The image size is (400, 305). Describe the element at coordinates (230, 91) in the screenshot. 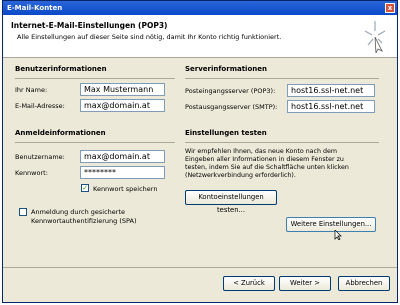

I see `incoming-server-label: Posteingangsserver (POP3):` at that location.